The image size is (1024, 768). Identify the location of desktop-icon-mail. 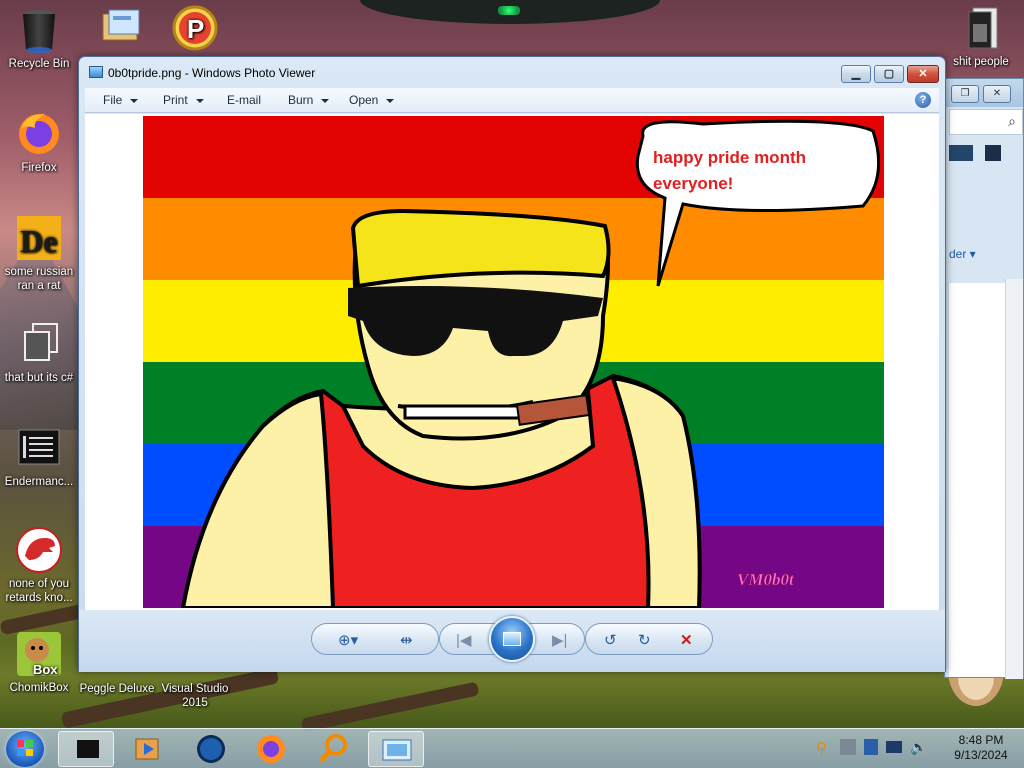
(121, 29).